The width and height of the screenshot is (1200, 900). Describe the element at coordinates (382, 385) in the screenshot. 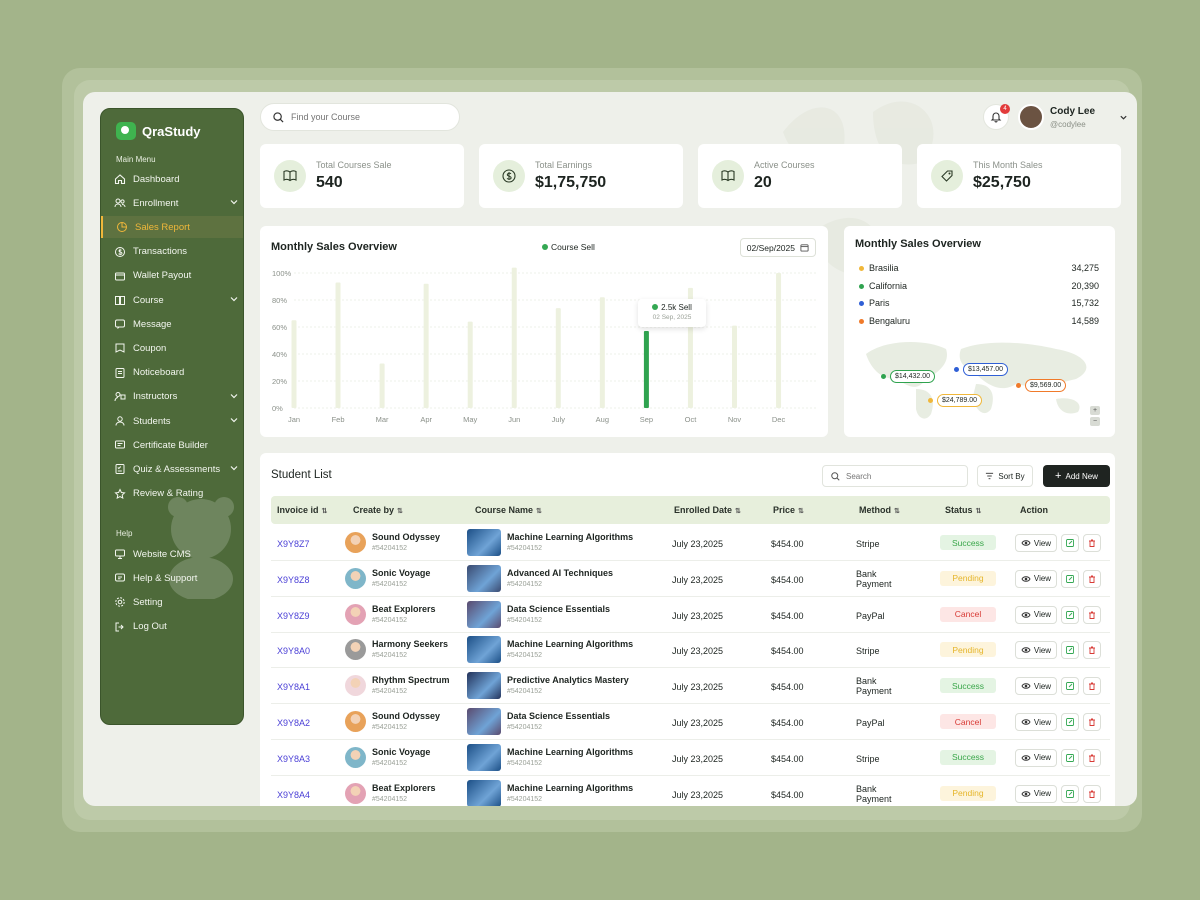

I see `bar-mar` at that location.